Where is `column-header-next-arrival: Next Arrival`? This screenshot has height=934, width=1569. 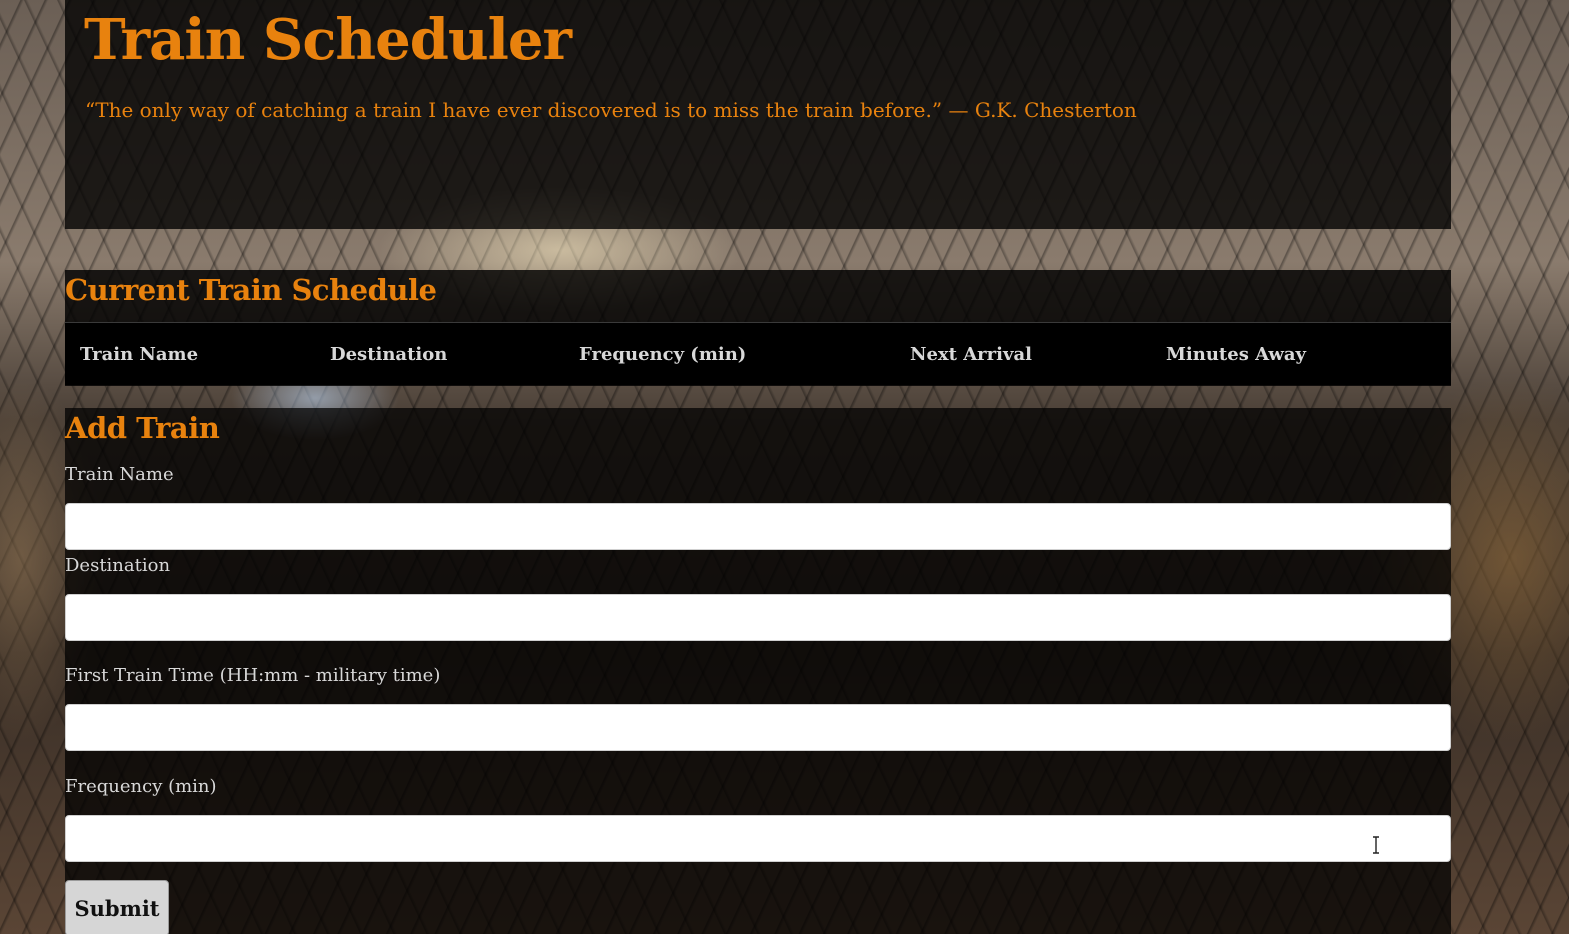
column-header-next-arrival: Next Arrival is located at coordinates (971, 354).